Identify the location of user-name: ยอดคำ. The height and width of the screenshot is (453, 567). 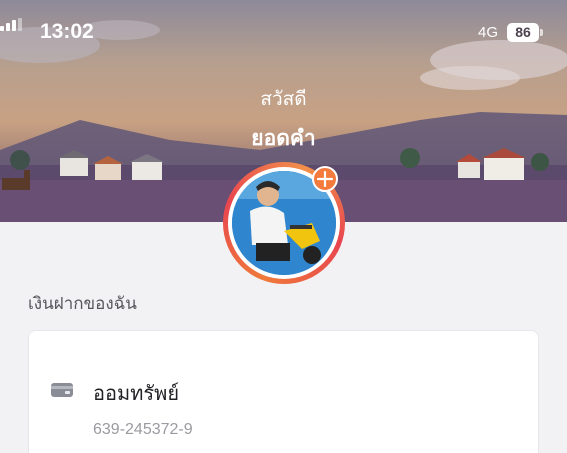
(283, 138).